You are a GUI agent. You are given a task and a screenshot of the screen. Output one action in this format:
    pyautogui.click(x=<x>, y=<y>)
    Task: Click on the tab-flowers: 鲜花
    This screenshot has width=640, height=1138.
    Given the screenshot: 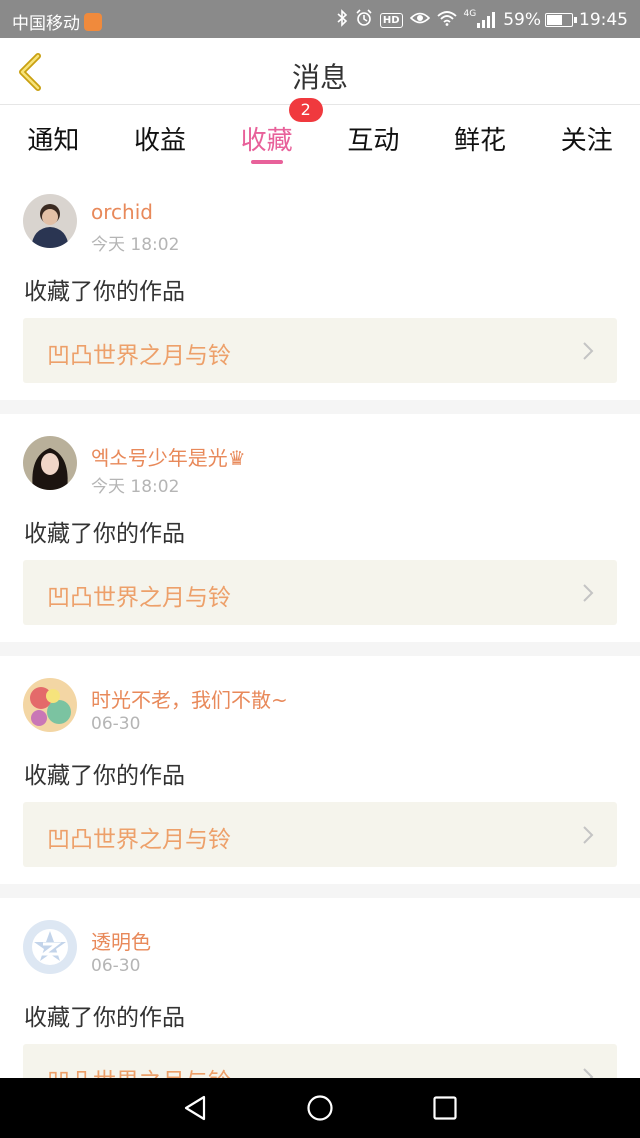 What is the action you would take?
    pyautogui.click(x=480, y=139)
    